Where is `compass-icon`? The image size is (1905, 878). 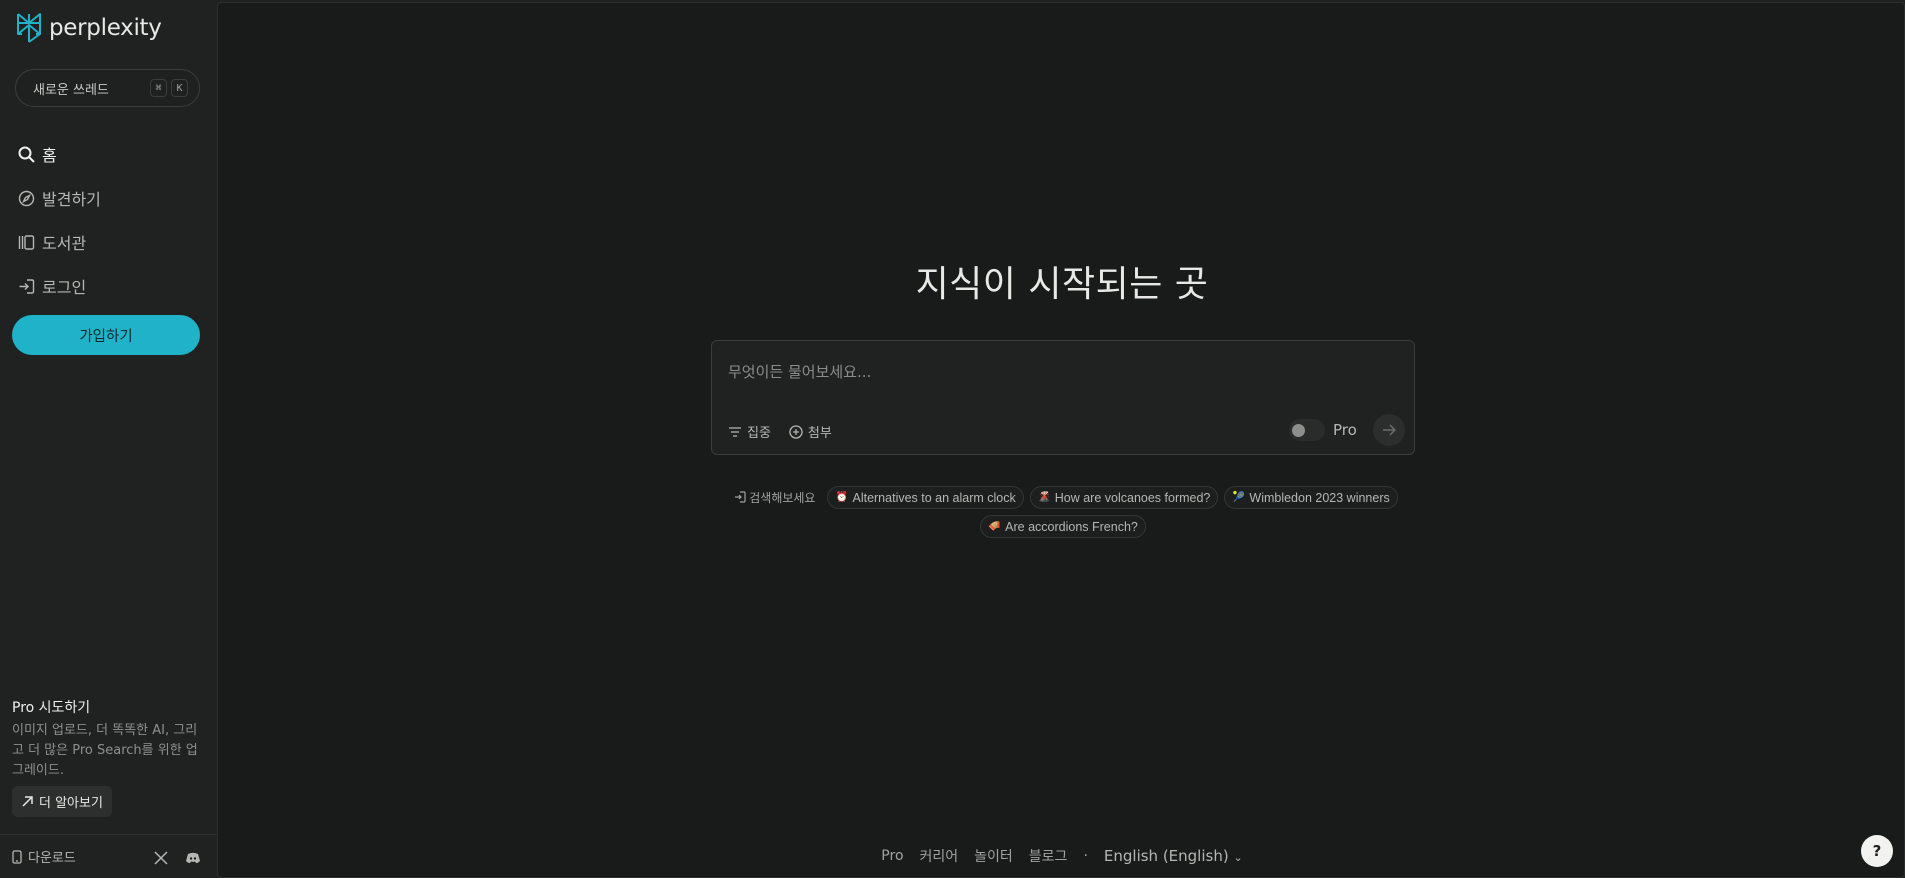 compass-icon is located at coordinates (26, 198).